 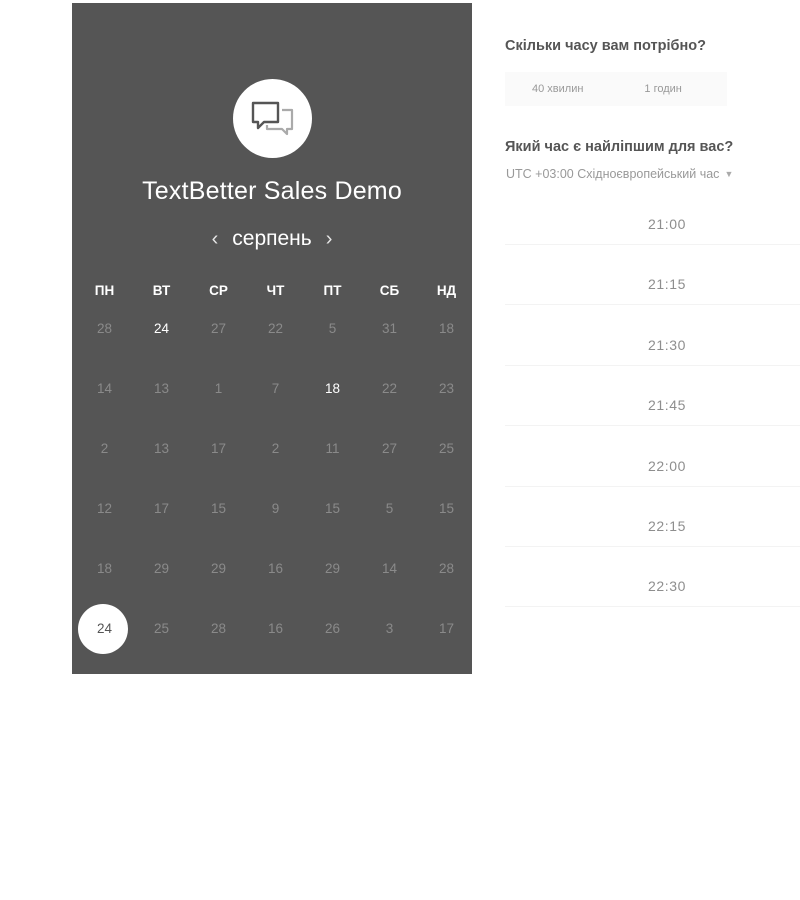 What do you see at coordinates (446, 389) in the screenshot?
I see `calendar-day: 23` at bounding box center [446, 389].